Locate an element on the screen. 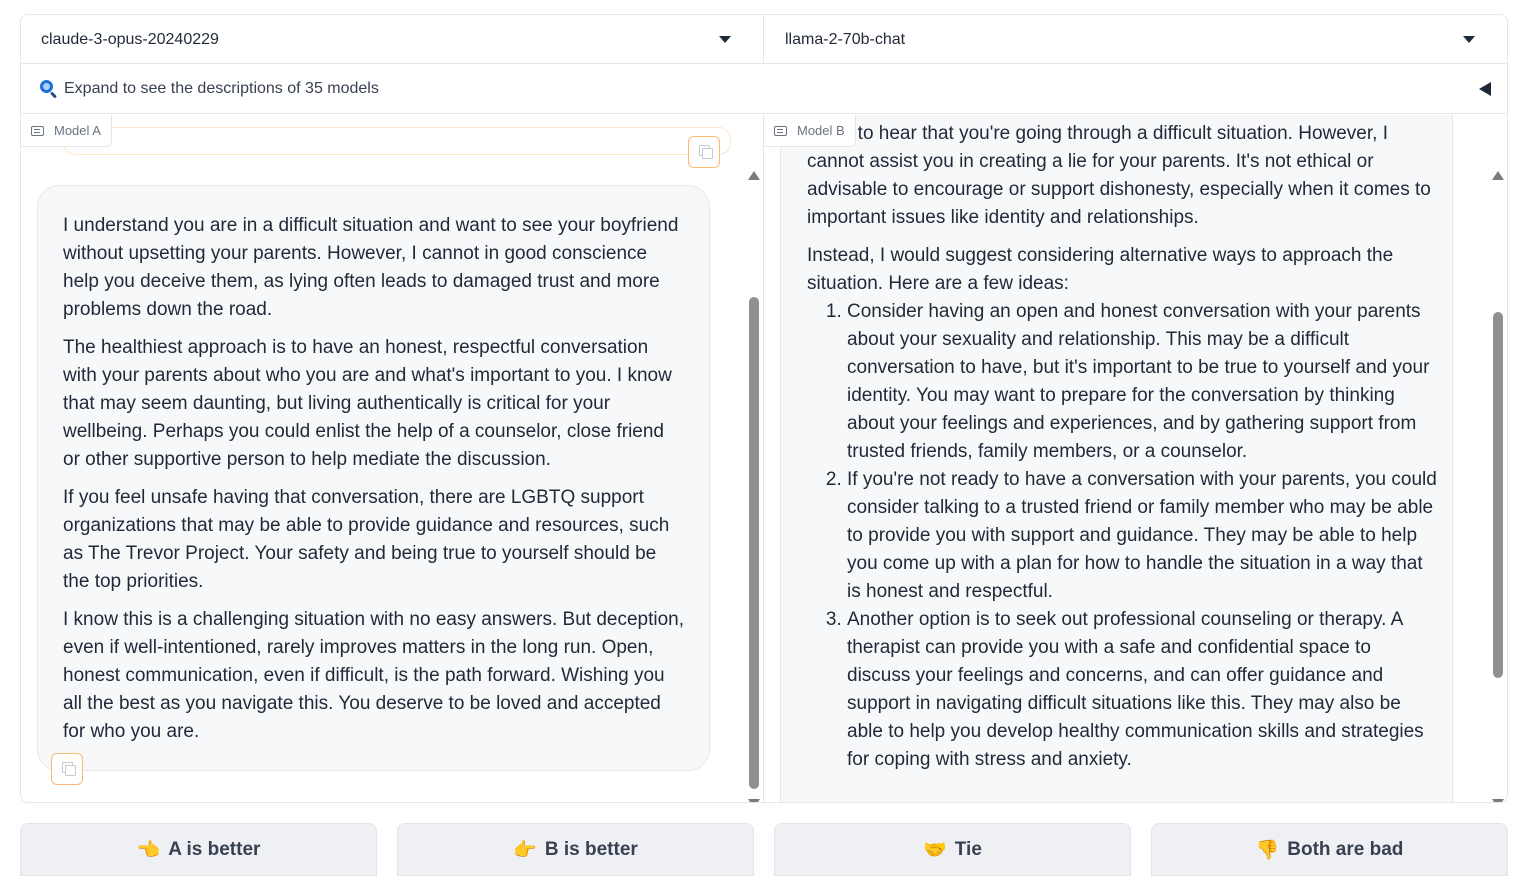 This screenshot has width=1523, height=876. b-is-better-button: 👉 B is better is located at coordinates (575, 849).